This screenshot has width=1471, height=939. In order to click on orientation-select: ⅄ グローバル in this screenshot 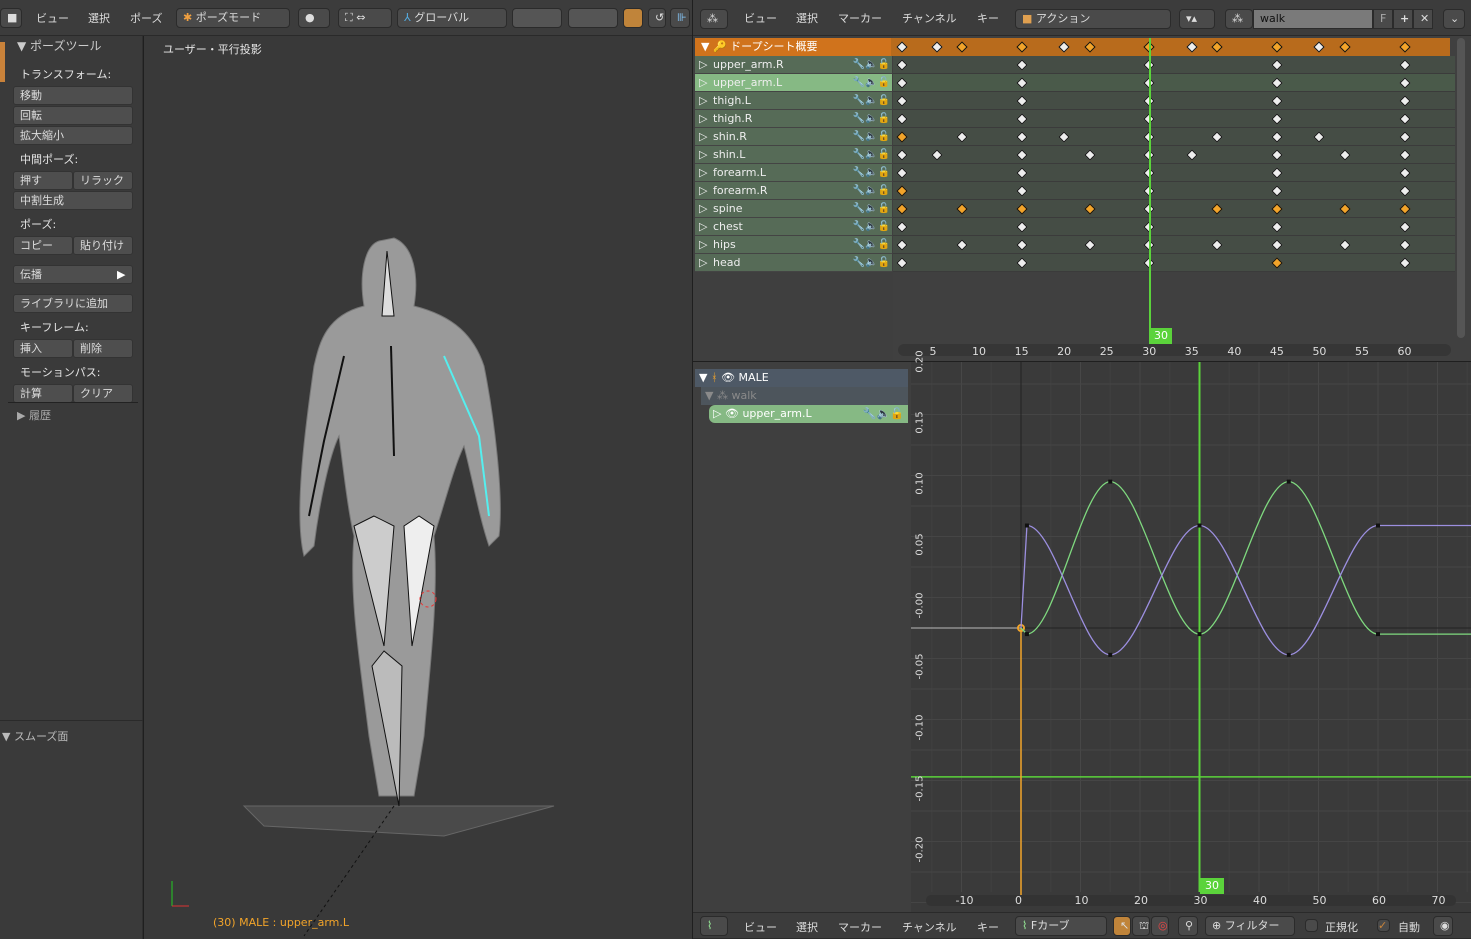, I will do `click(452, 18)`.